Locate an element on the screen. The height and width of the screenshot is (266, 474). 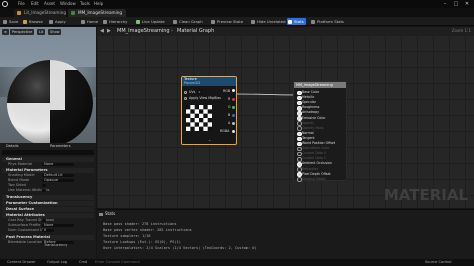
hide-unrelated-button: Hide Unrelated is located at coordinates (267, 21).